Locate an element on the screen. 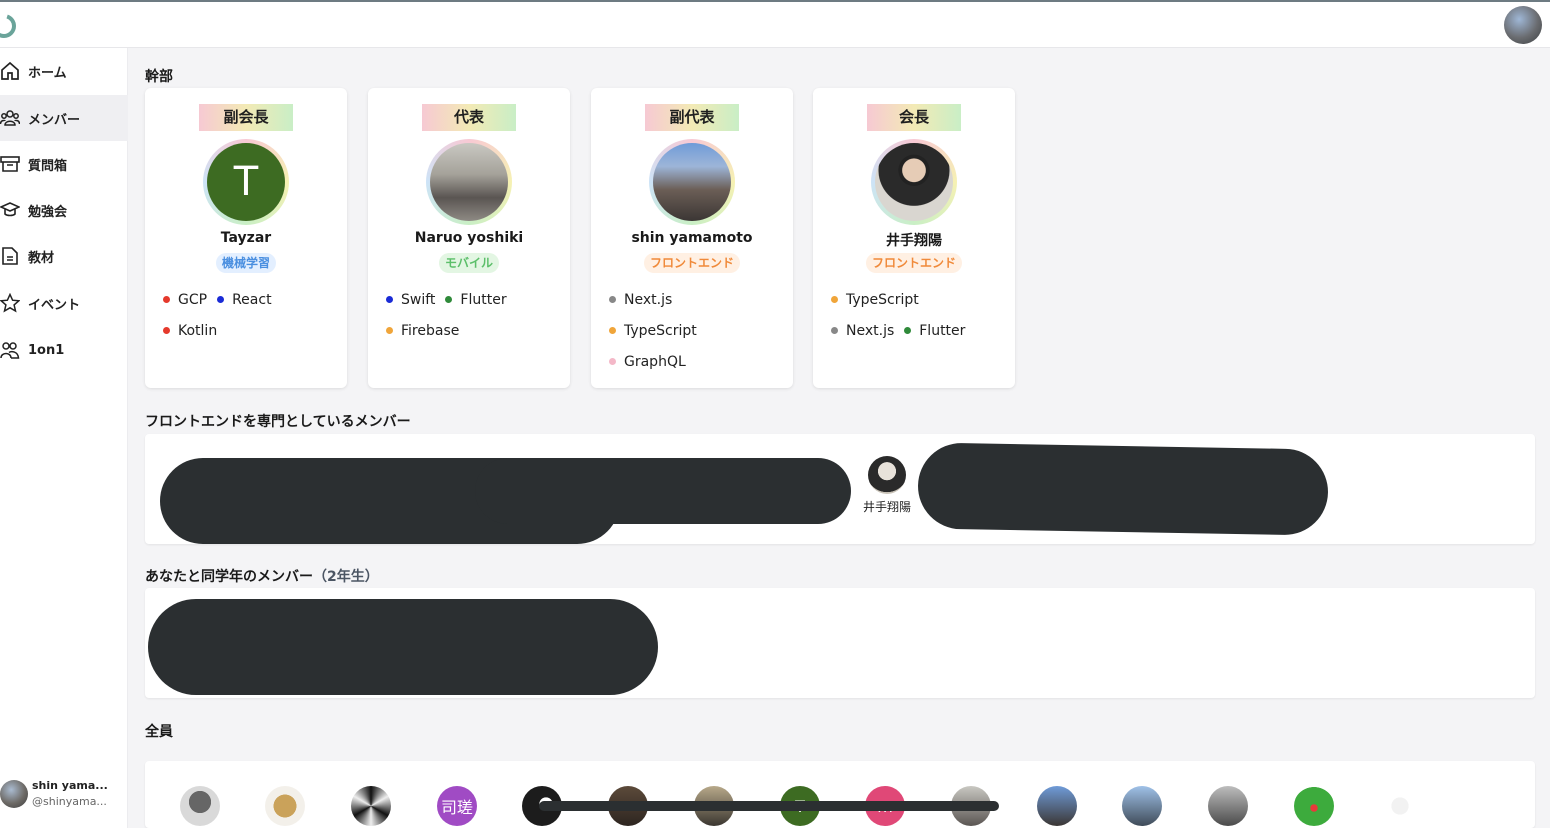  same-grade-members-panel is located at coordinates (840, 643).